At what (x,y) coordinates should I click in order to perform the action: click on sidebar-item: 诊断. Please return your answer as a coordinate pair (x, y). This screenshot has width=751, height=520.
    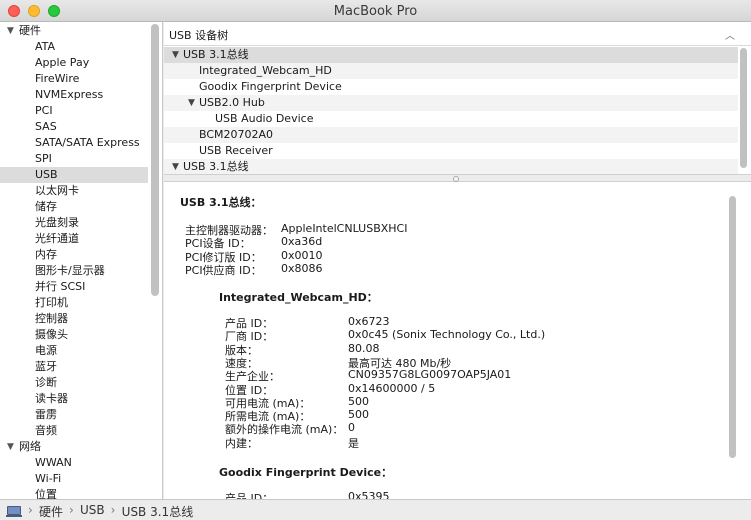
    Looking at the image, I should click on (74, 383).